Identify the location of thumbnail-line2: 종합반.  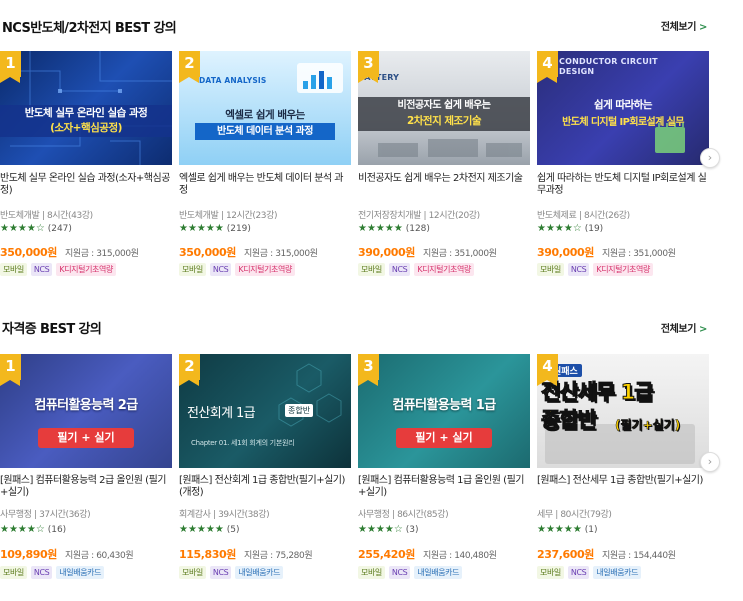
(569, 420).